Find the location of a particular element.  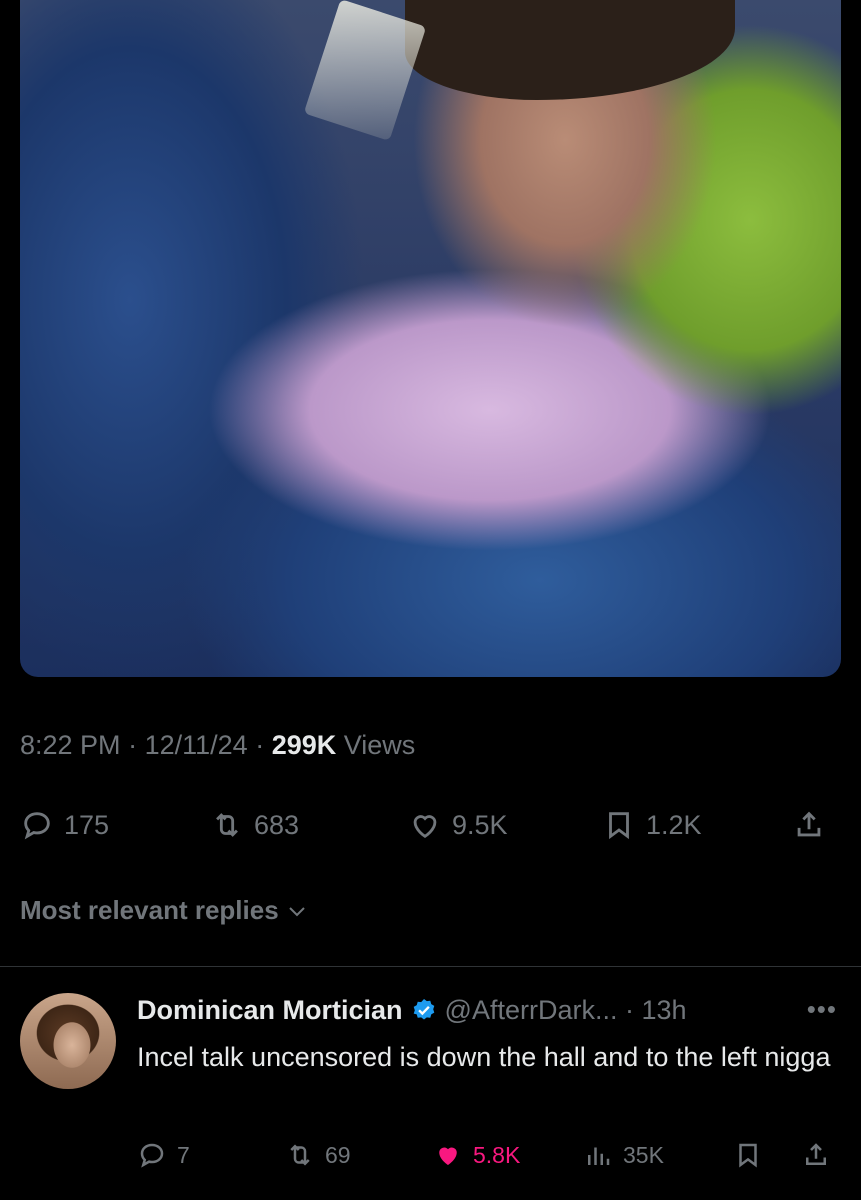

reply-timestamp: 13h is located at coordinates (663, 1010).